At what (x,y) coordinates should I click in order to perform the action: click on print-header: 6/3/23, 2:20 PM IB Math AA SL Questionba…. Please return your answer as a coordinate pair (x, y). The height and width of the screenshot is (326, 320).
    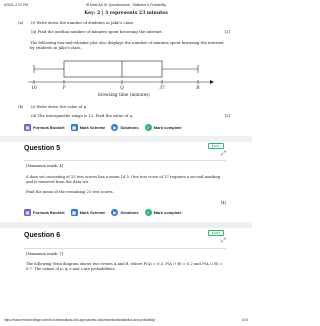
    Looking at the image, I should click on (126, 6).